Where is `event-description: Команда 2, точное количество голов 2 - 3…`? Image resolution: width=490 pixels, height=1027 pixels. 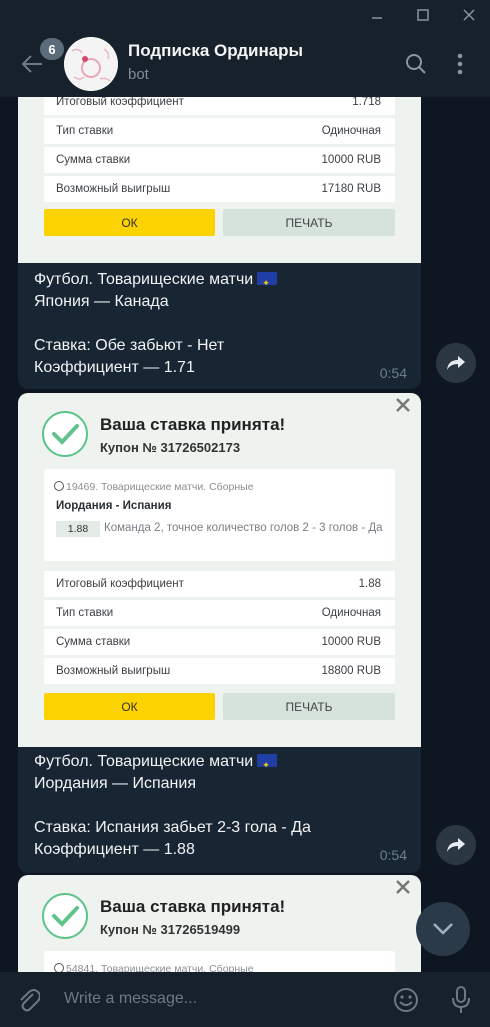 event-description: Команда 2, точное количество голов 2 - 3… is located at coordinates (243, 528).